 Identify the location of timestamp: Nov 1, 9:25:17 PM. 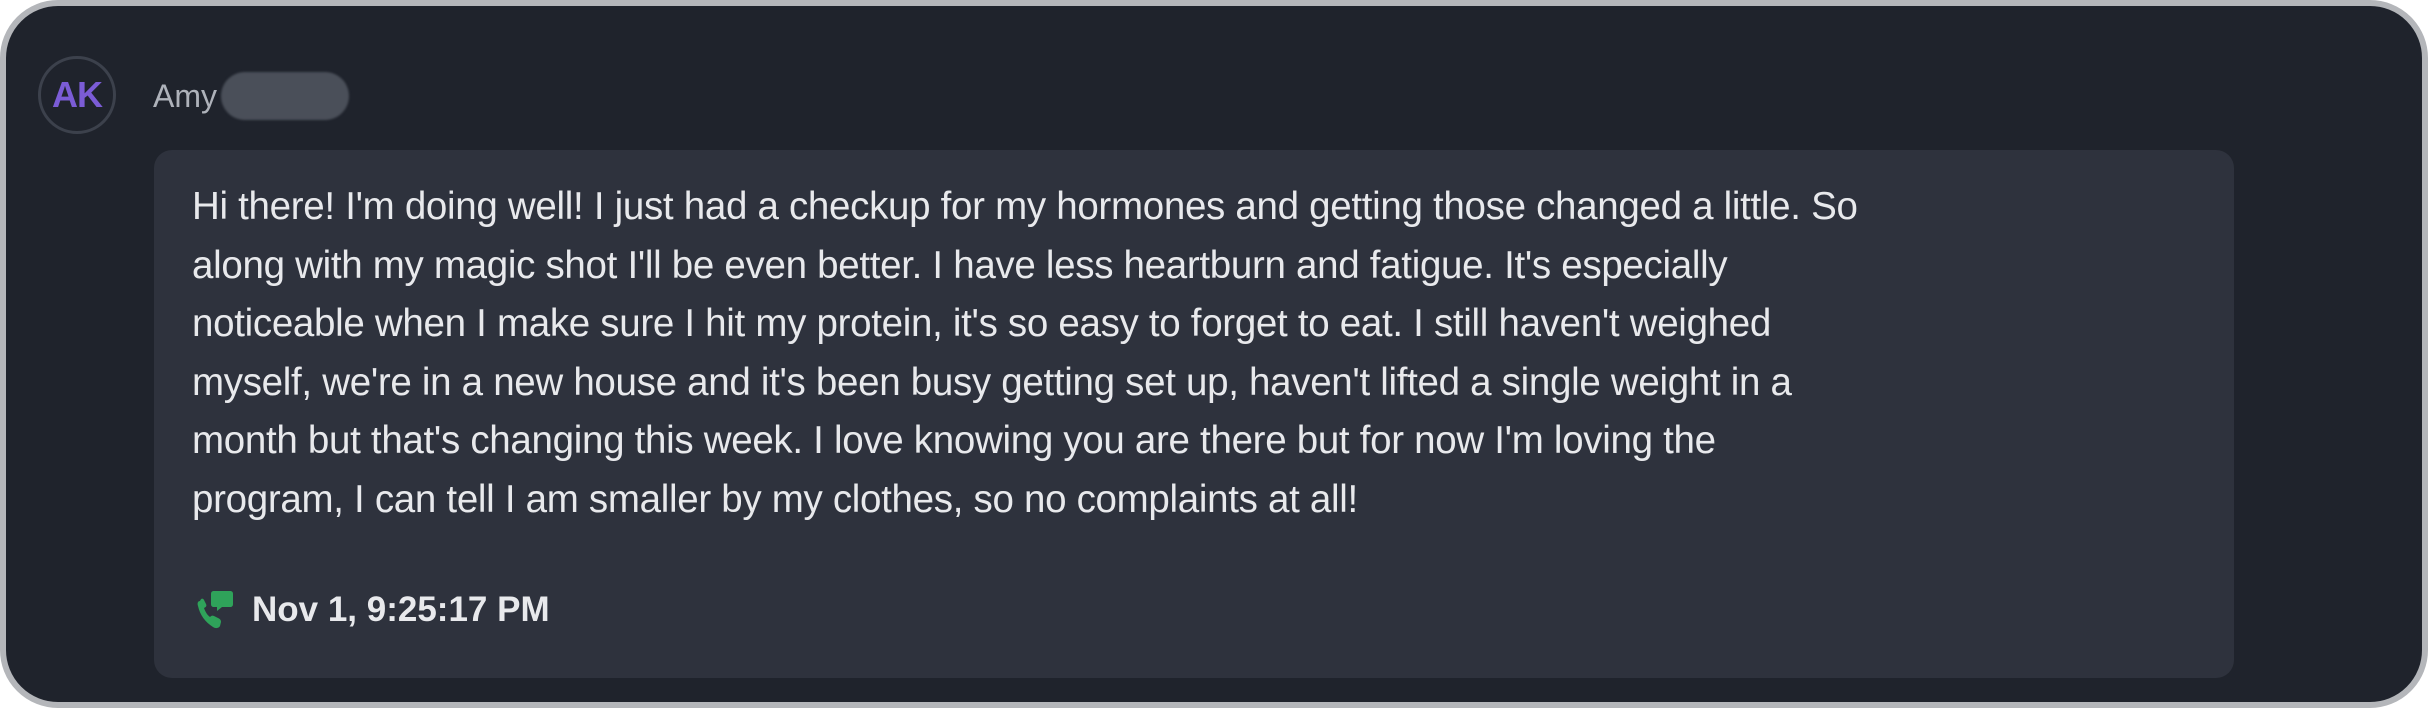
(401, 609).